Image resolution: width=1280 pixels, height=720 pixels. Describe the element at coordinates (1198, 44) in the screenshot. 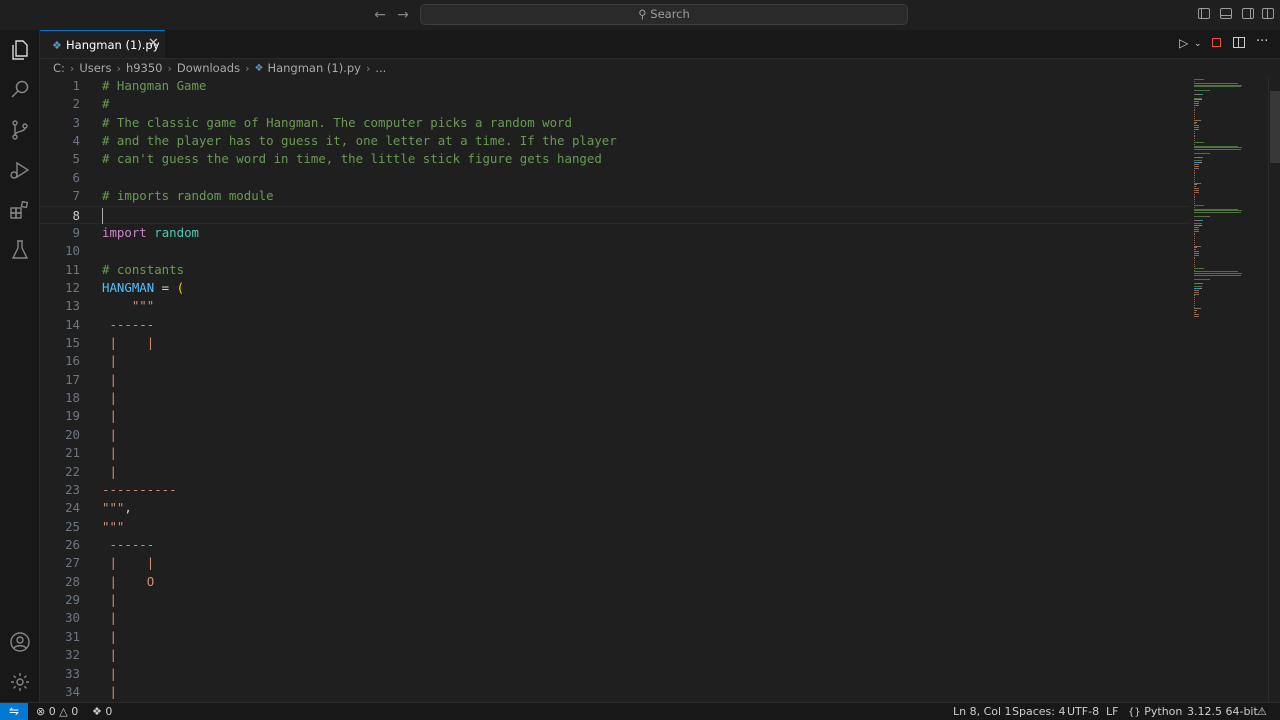

I see `chevron-down-icon: ⌄` at that location.